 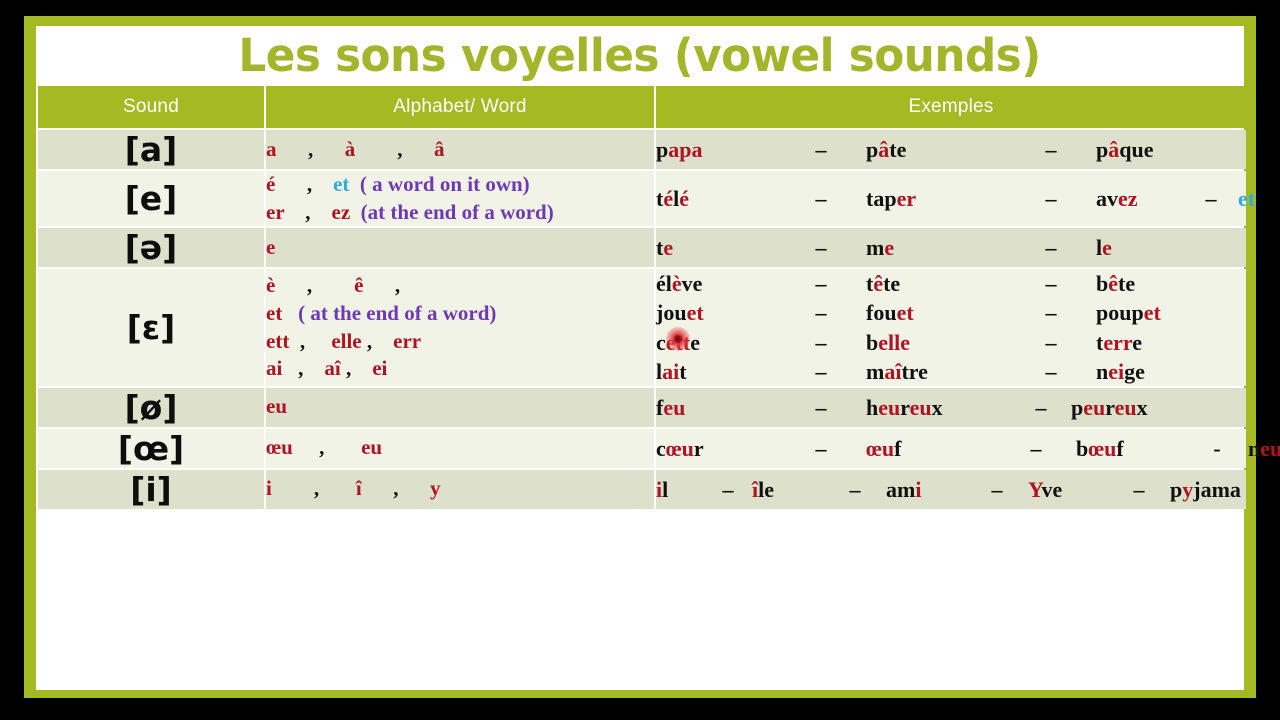 What do you see at coordinates (680, 489) in the screenshot?
I see `example-word: il` at bounding box center [680, 489].